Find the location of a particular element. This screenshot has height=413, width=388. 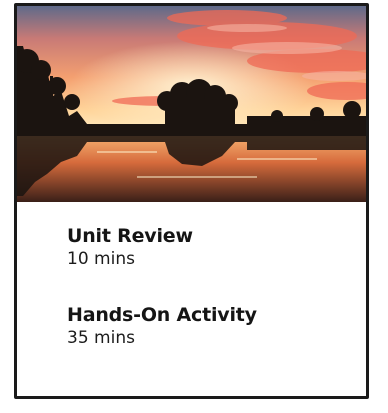

item-title: Hands-On Activity is located at coordinates (162, 315).